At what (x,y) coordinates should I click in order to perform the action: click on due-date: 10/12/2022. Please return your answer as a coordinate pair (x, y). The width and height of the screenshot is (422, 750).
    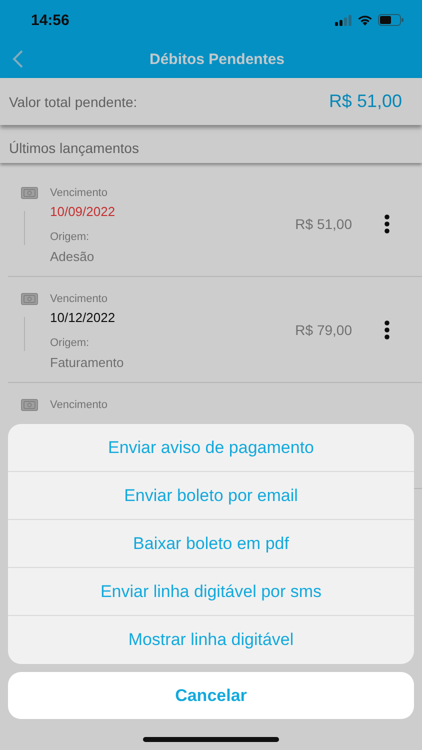
    Looking at the image, I should click on (83, 318).